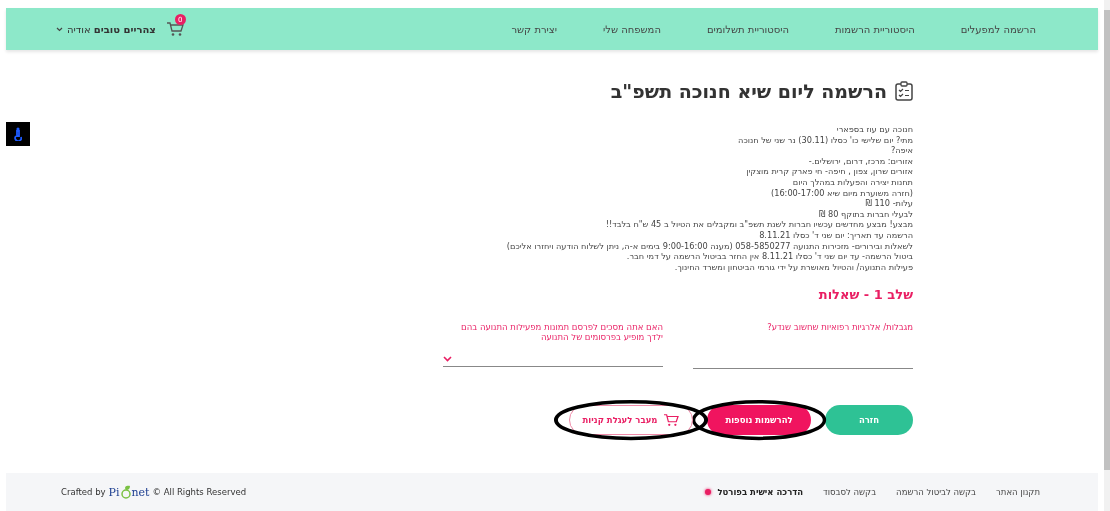  Describe the element at coordinates (83, 492) in the screenshot. I see `crafted-by-text: Crafted by` at that location.